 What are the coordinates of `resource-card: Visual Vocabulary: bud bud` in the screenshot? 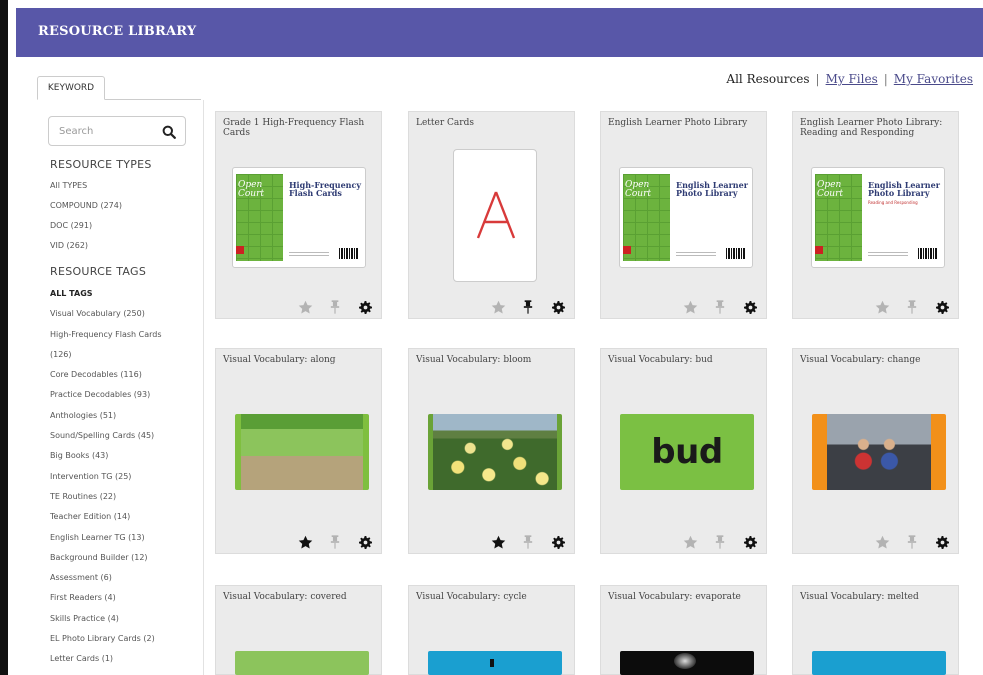 It's located at (683, 451).